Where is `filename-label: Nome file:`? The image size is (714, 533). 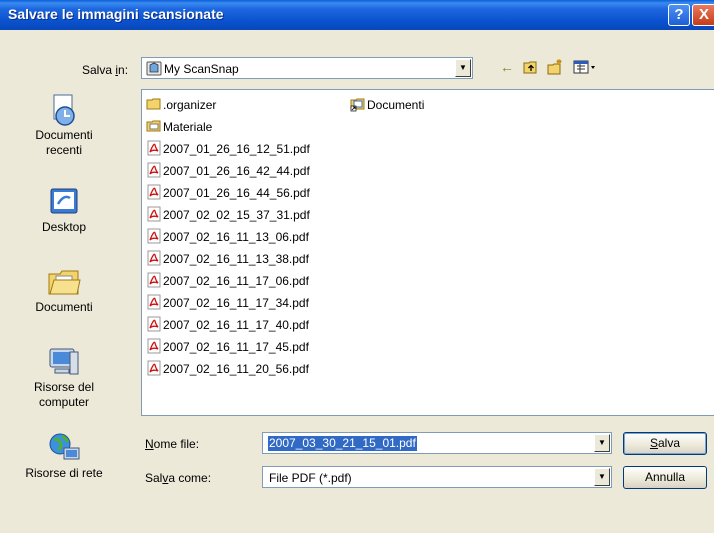
filename-label: Nome file: is located at coordinates (172, 444).